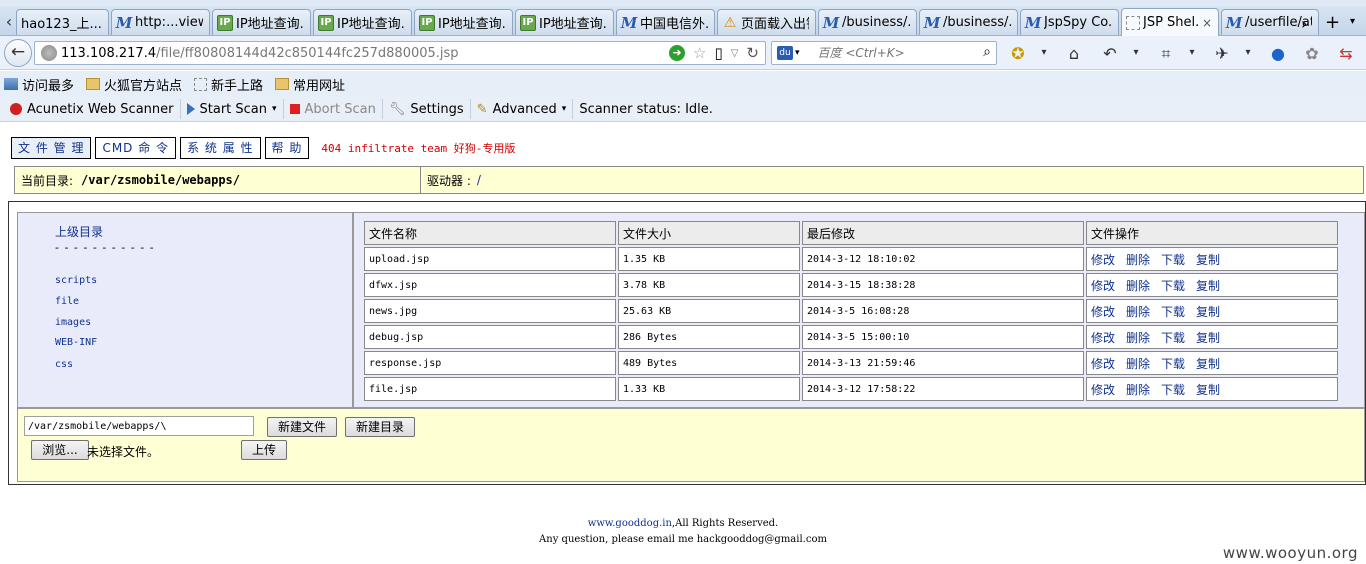  What do you see at coordinates (1044, 52) in the screenshot?
I see `addon-dropdown-icon: ▾` at bounding box center [1044, 52].